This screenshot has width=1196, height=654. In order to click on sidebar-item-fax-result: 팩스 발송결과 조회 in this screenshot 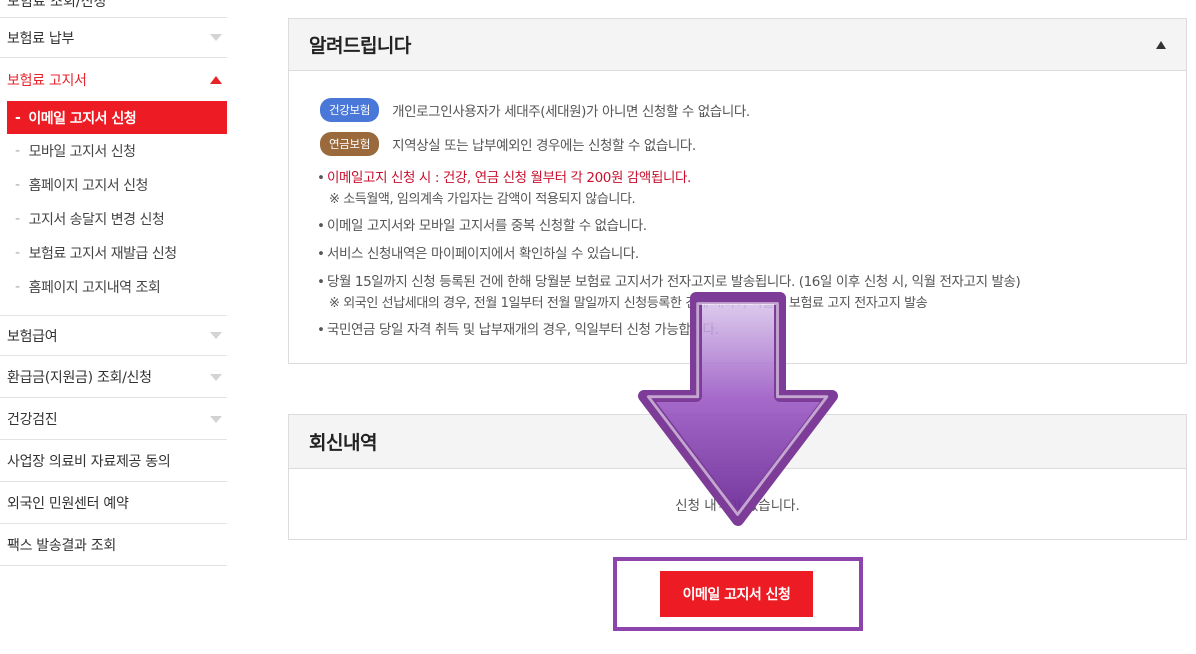, I will do `click(113, 545)`.